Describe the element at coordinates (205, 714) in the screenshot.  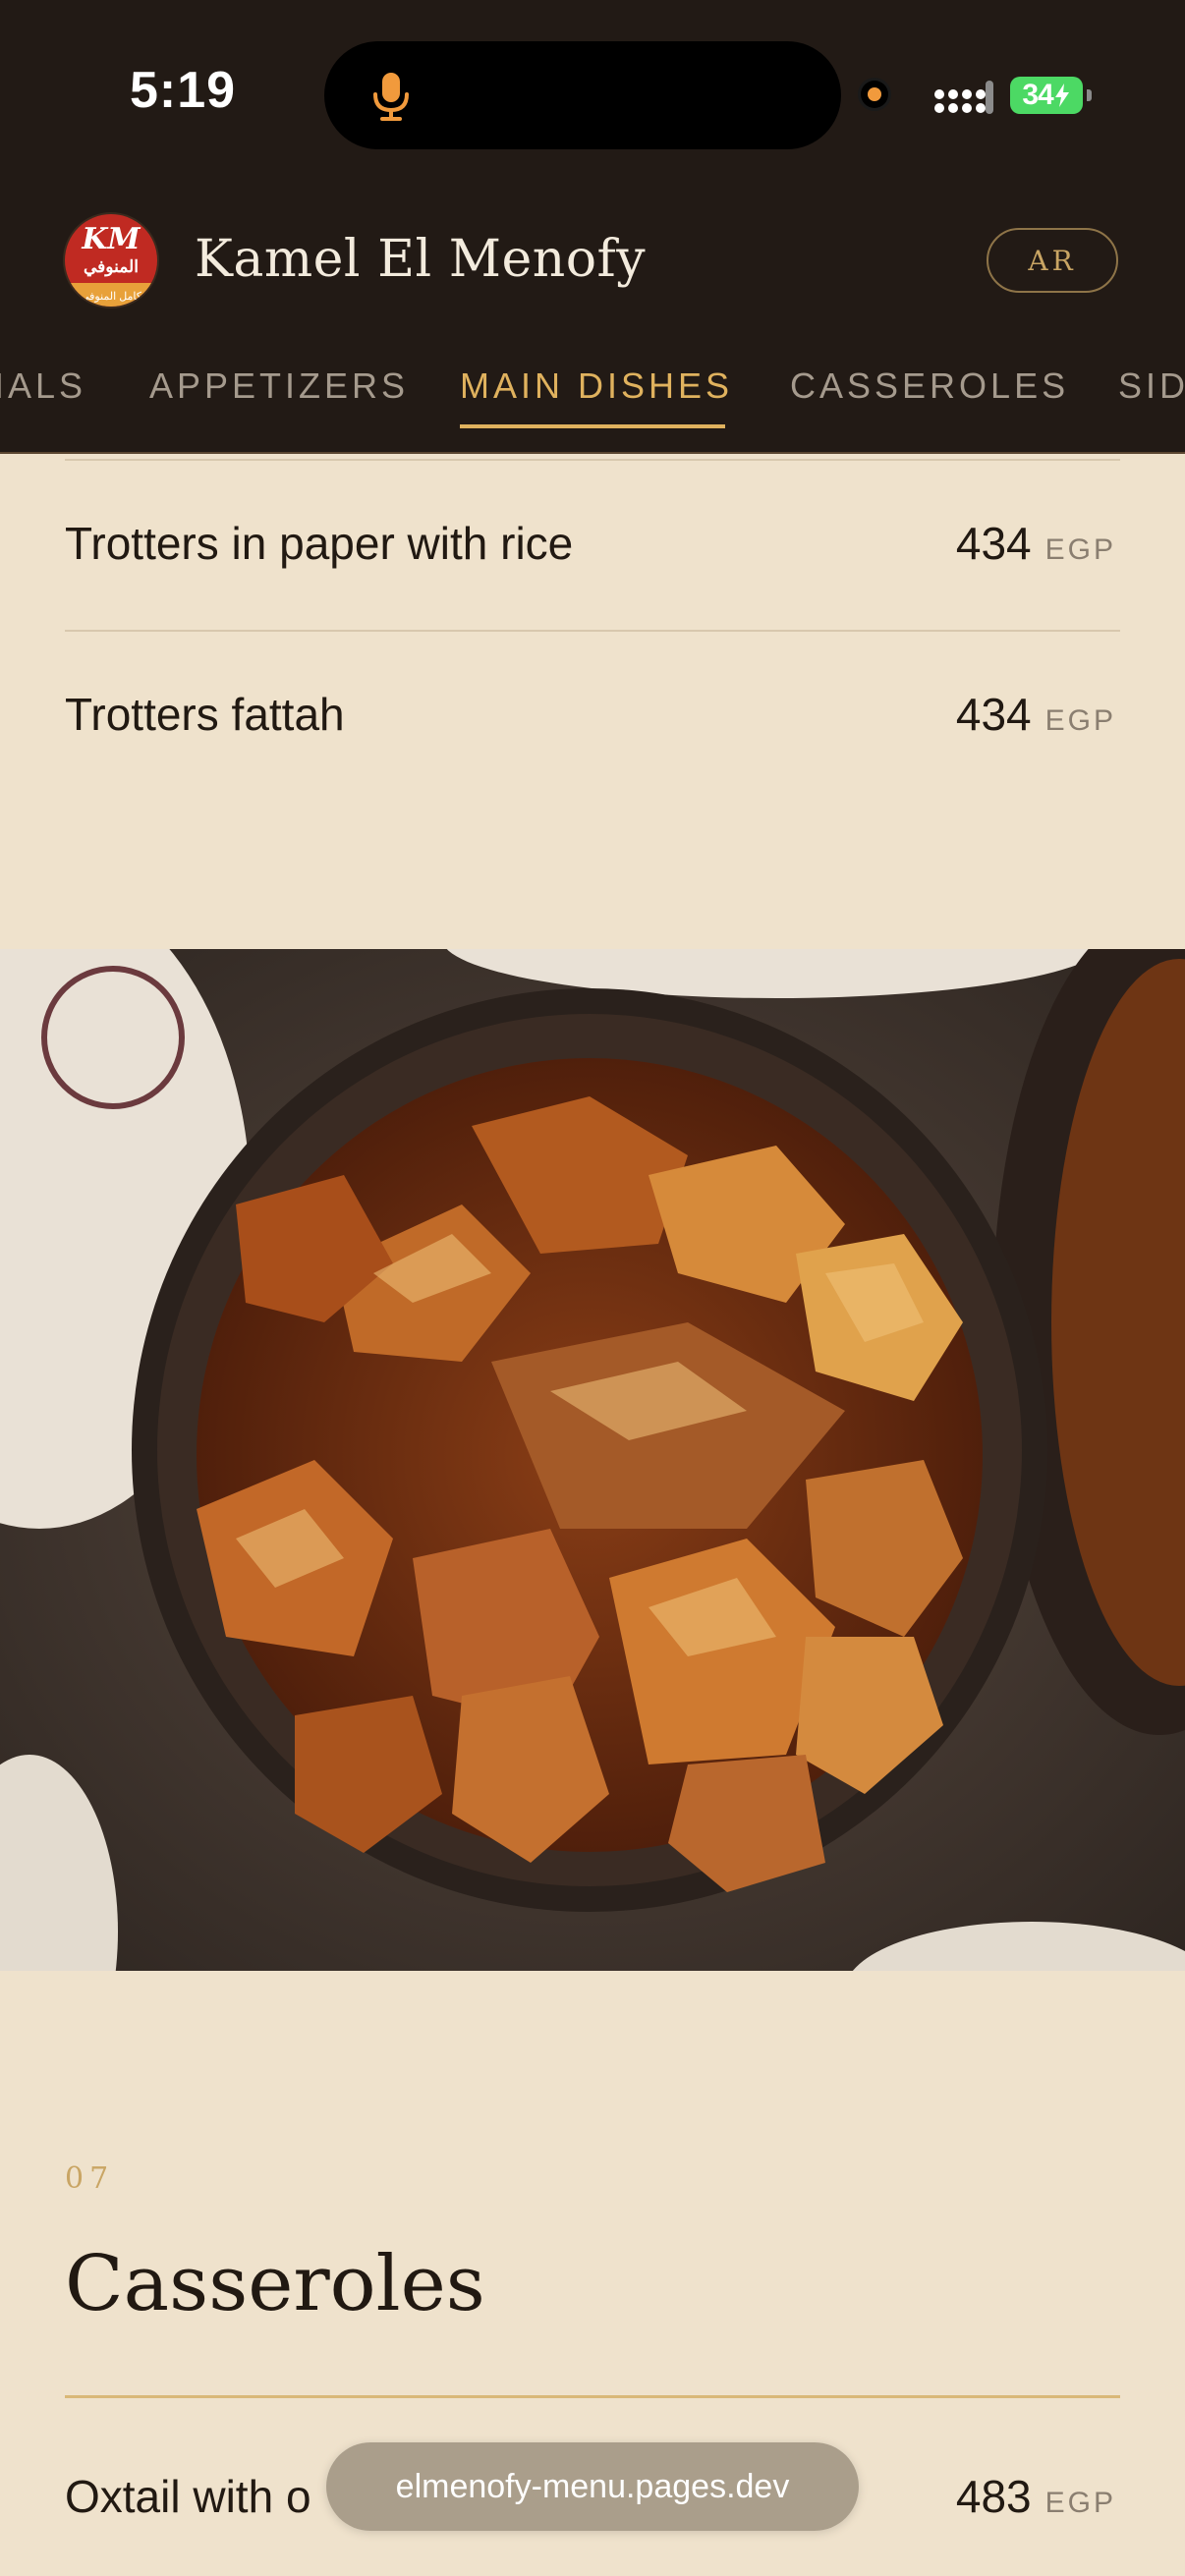
I see `menu-item-name: Trotters fattah` at that location.